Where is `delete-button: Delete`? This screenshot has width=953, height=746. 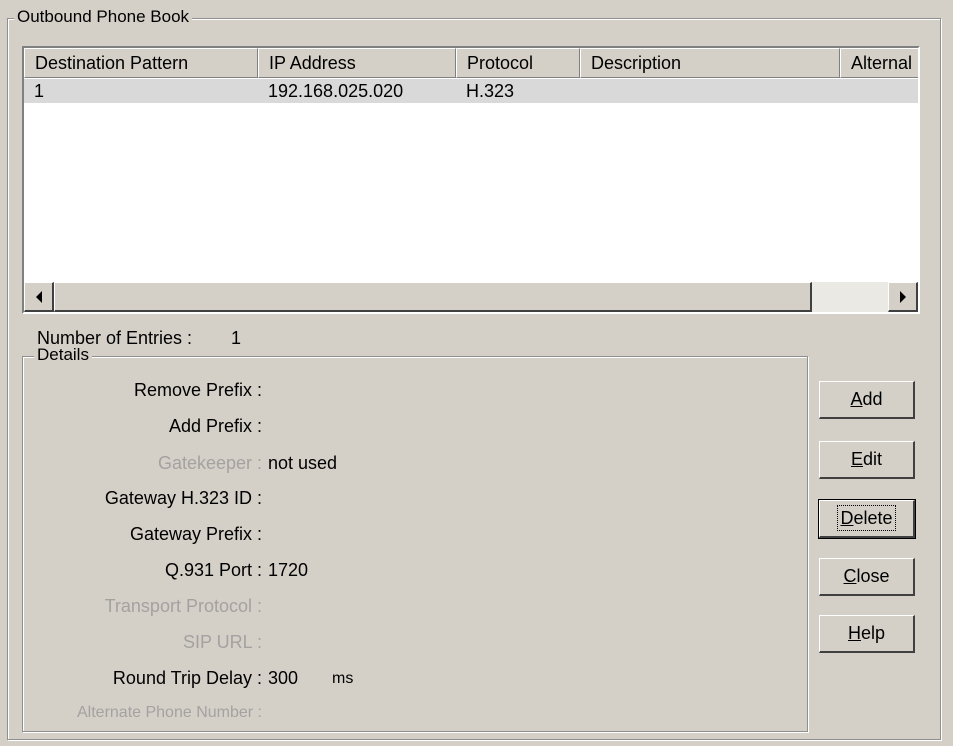
delete-button: Delete is located at coordinates (867, 519).